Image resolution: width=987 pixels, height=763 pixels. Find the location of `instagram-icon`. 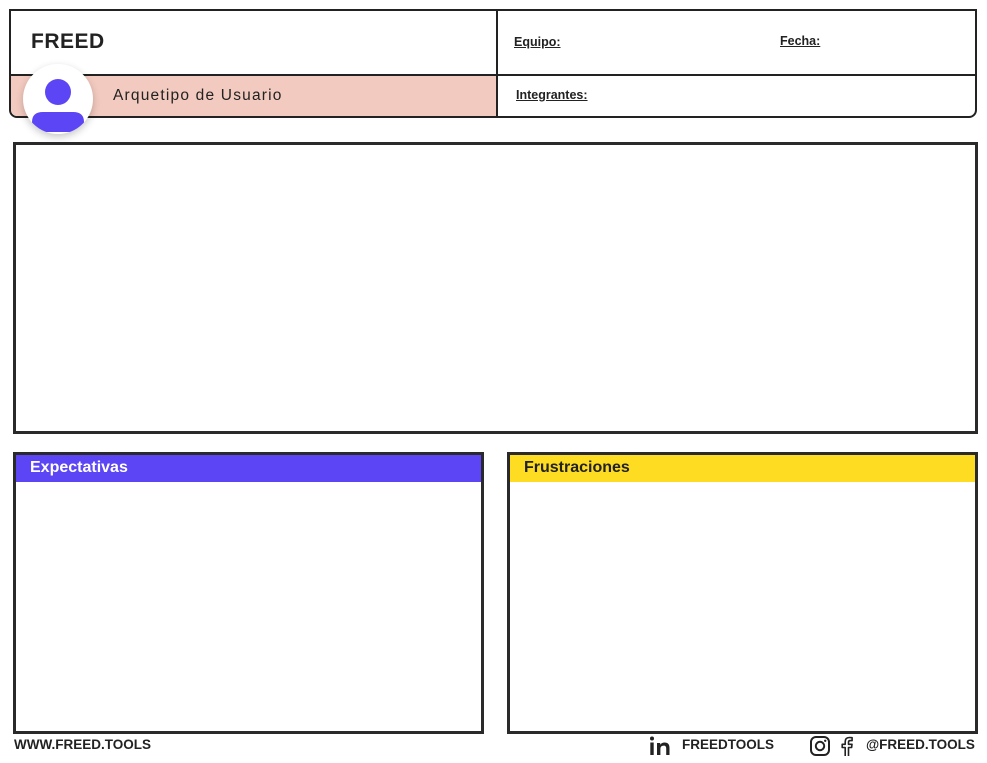

instagram-icon is located at coordinates (820, 746).